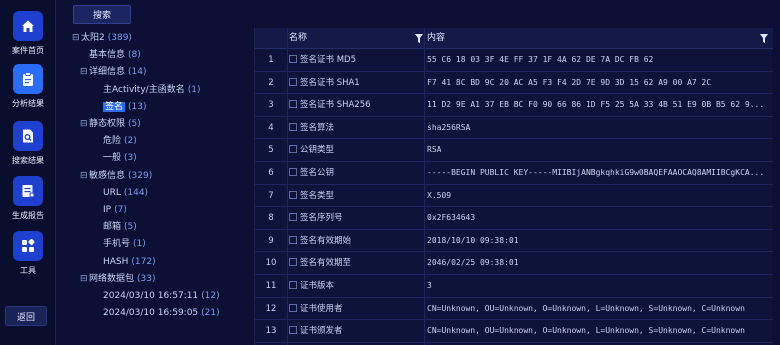  I want to click on tree-item: 主Activity/主函数名 (1), so click(147, 90).